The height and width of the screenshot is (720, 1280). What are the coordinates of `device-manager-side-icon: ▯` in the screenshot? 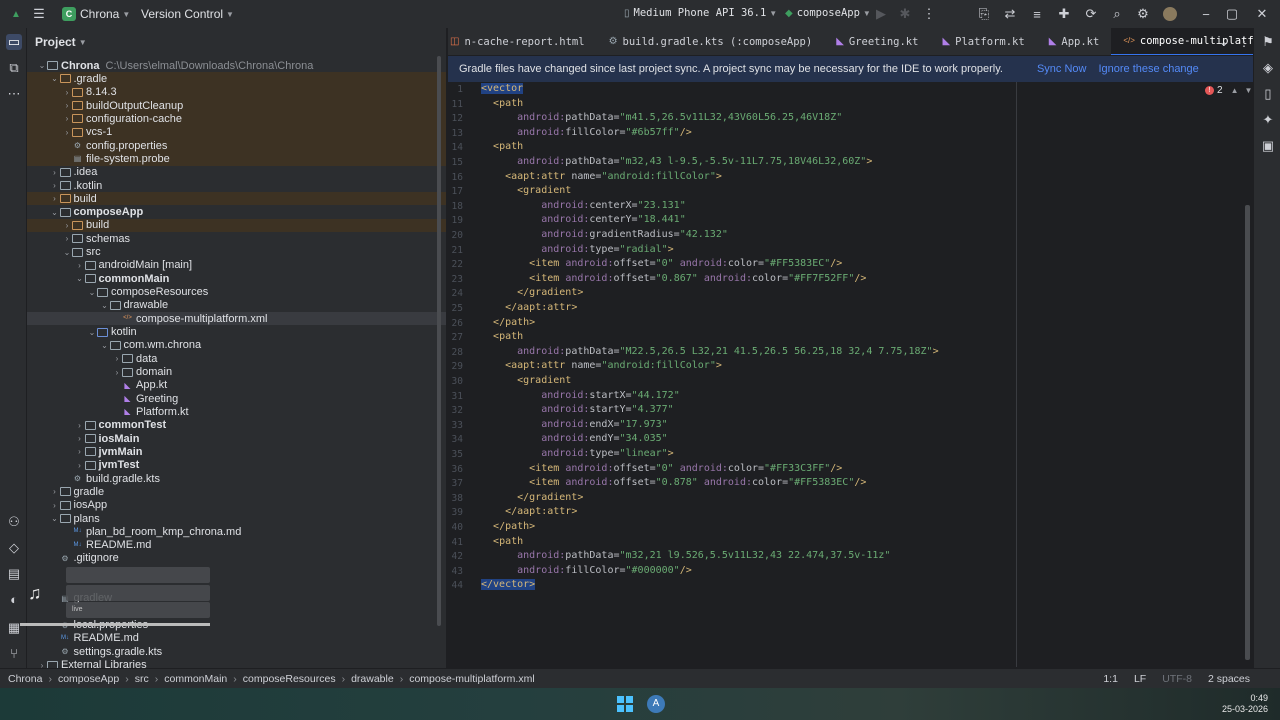 It's located at (1268, 94).